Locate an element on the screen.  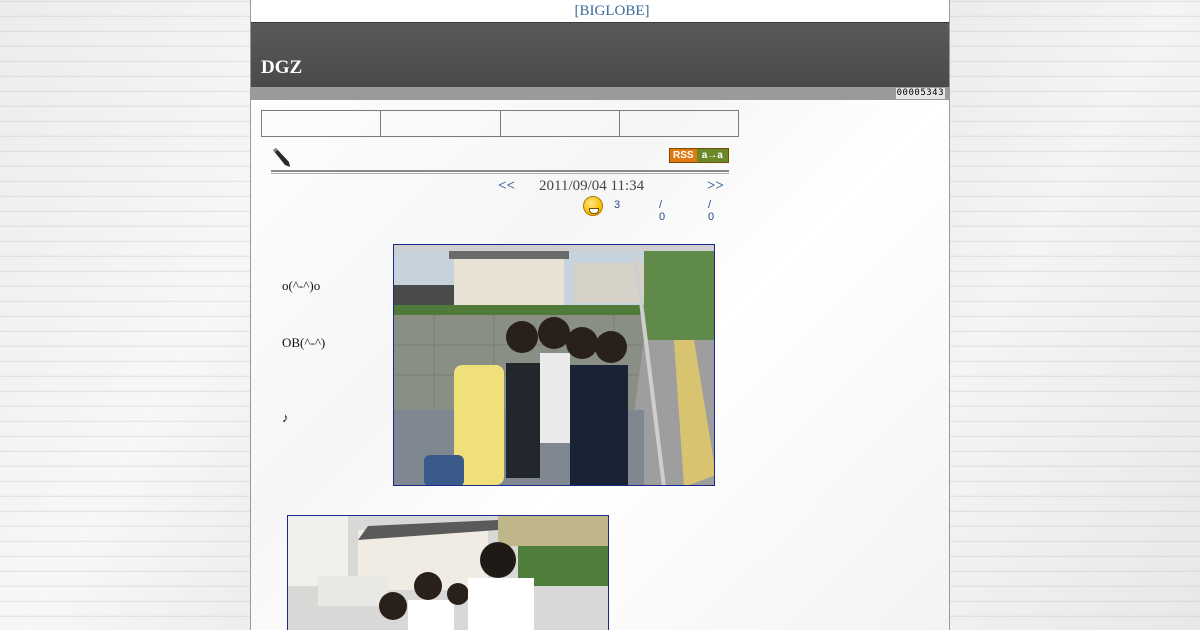
blog-title: DGZ is located at coordinates (281, 68).